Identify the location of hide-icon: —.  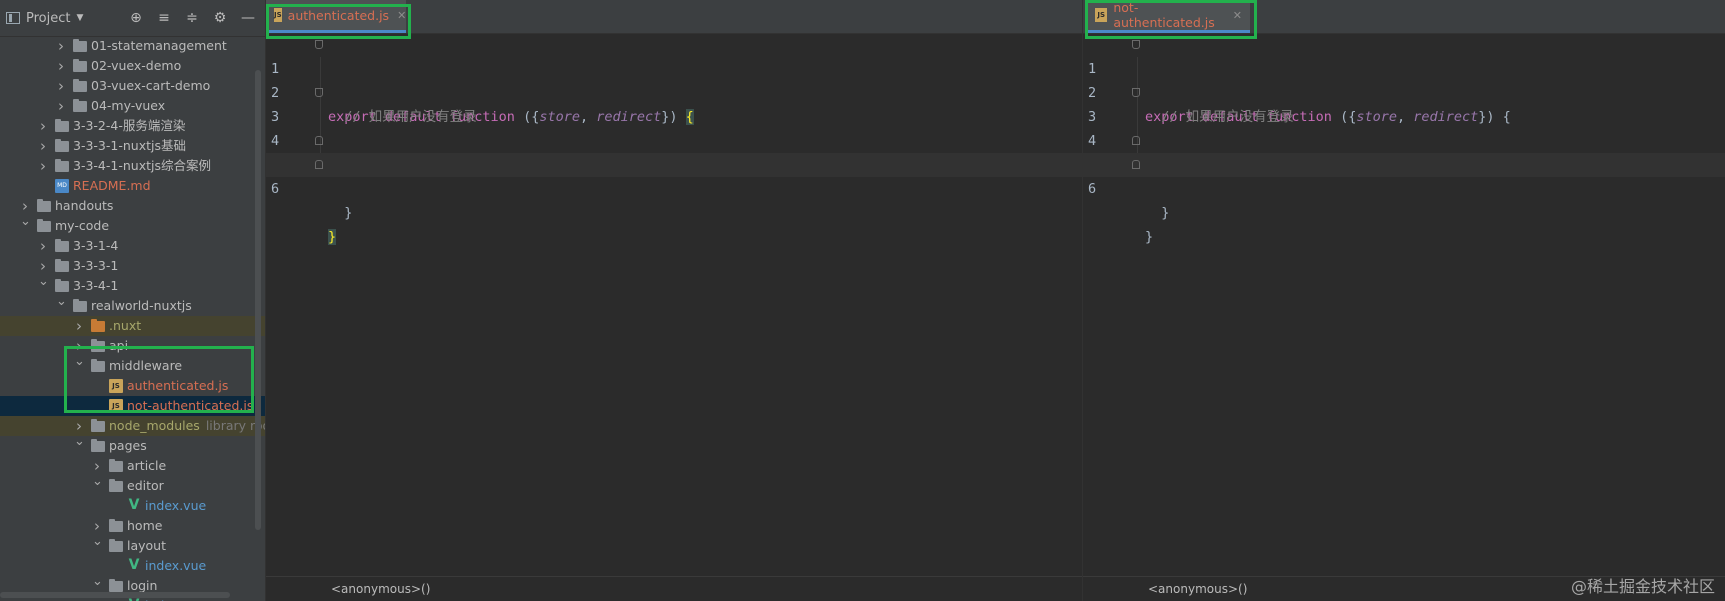
(248, 18).